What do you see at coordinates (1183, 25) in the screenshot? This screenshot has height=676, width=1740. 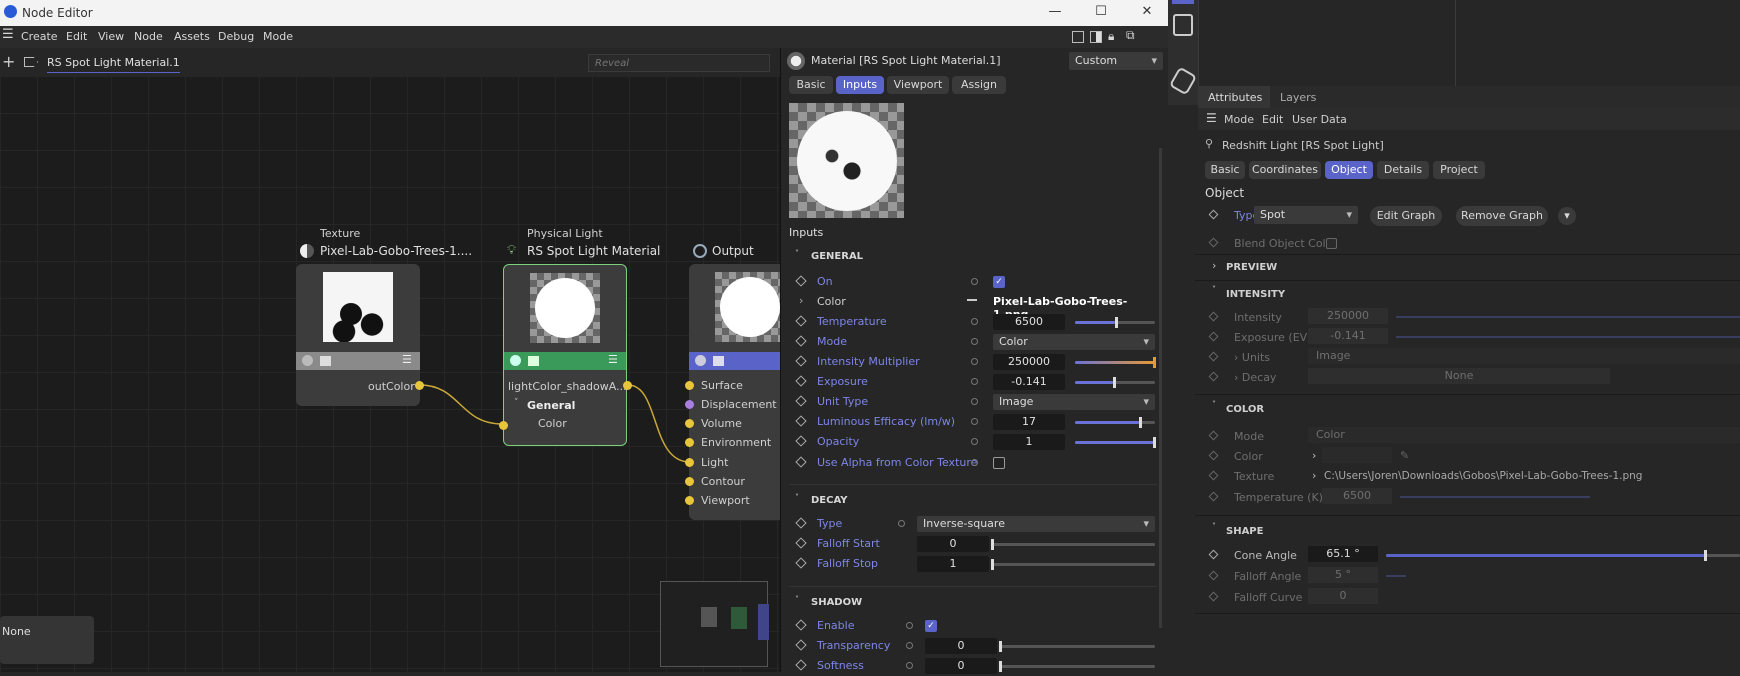 I see `download-icon` at bounding box center [1183, 25].